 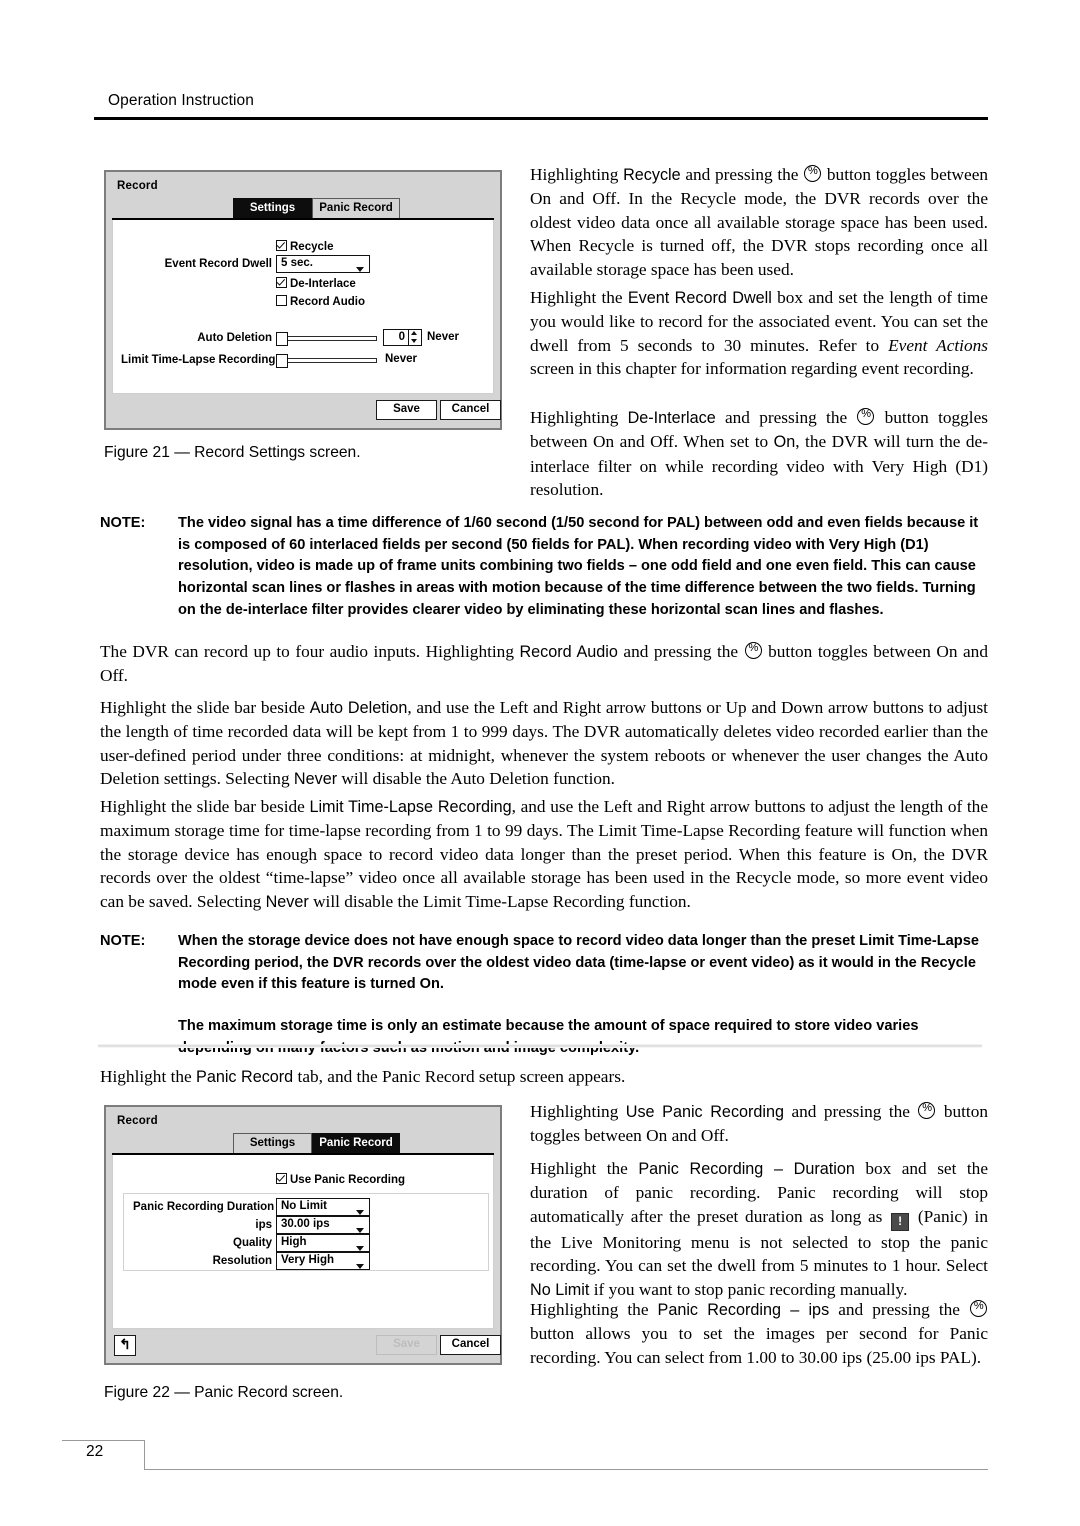 I want to click on ui-term-panic-duration: Panic Recording – Duration, so click(x=746, y=1169).